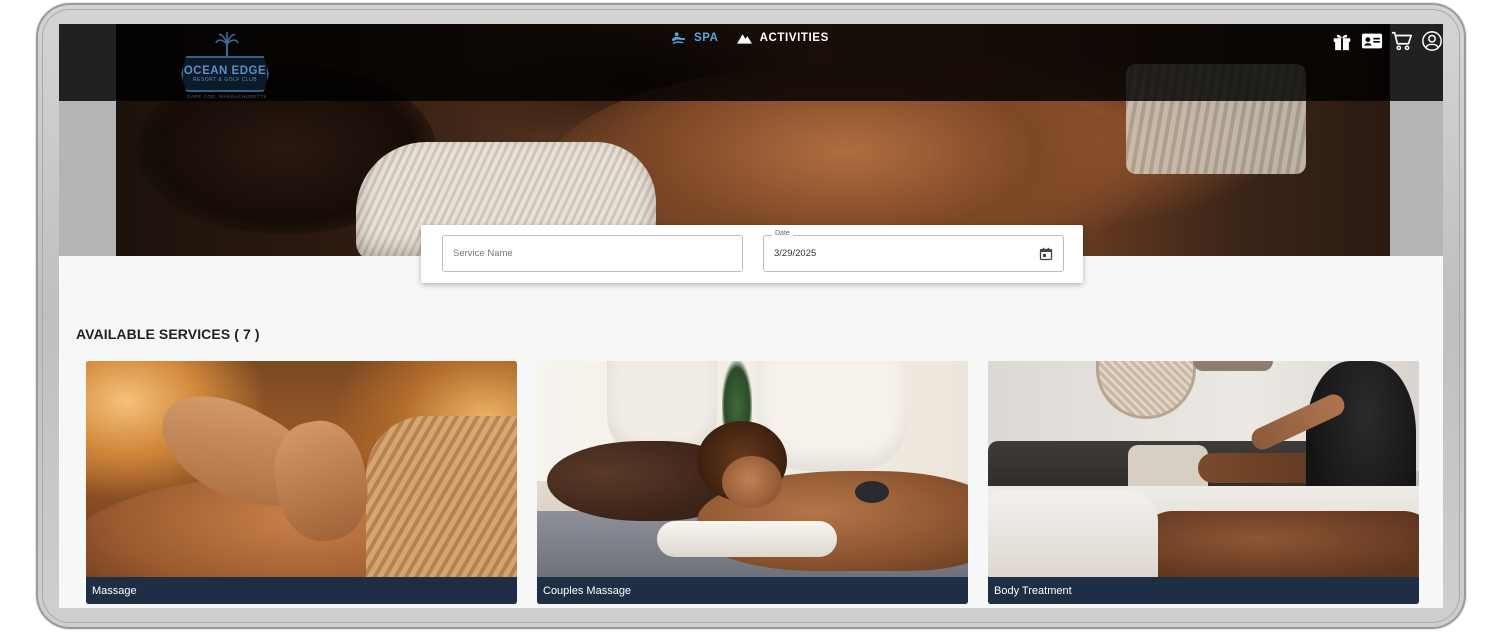 The height and width of the screenshot is (632, 1502). Describe the element at coordinates (744, 39) in the screenshot. I see `mountain-icon` at that location.